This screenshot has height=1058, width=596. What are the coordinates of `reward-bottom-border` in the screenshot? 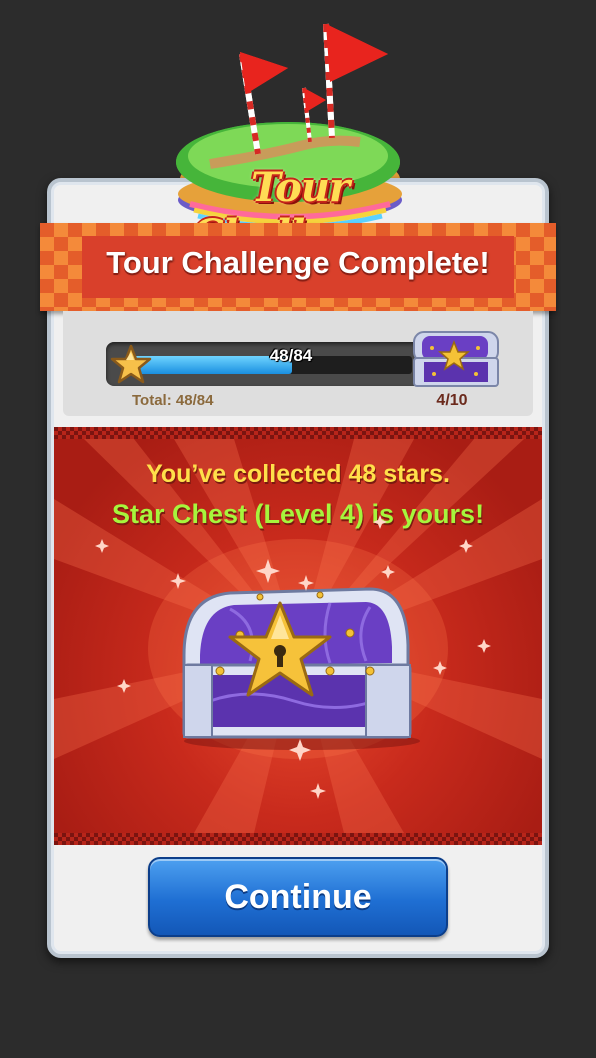 It's located at (298, 839).